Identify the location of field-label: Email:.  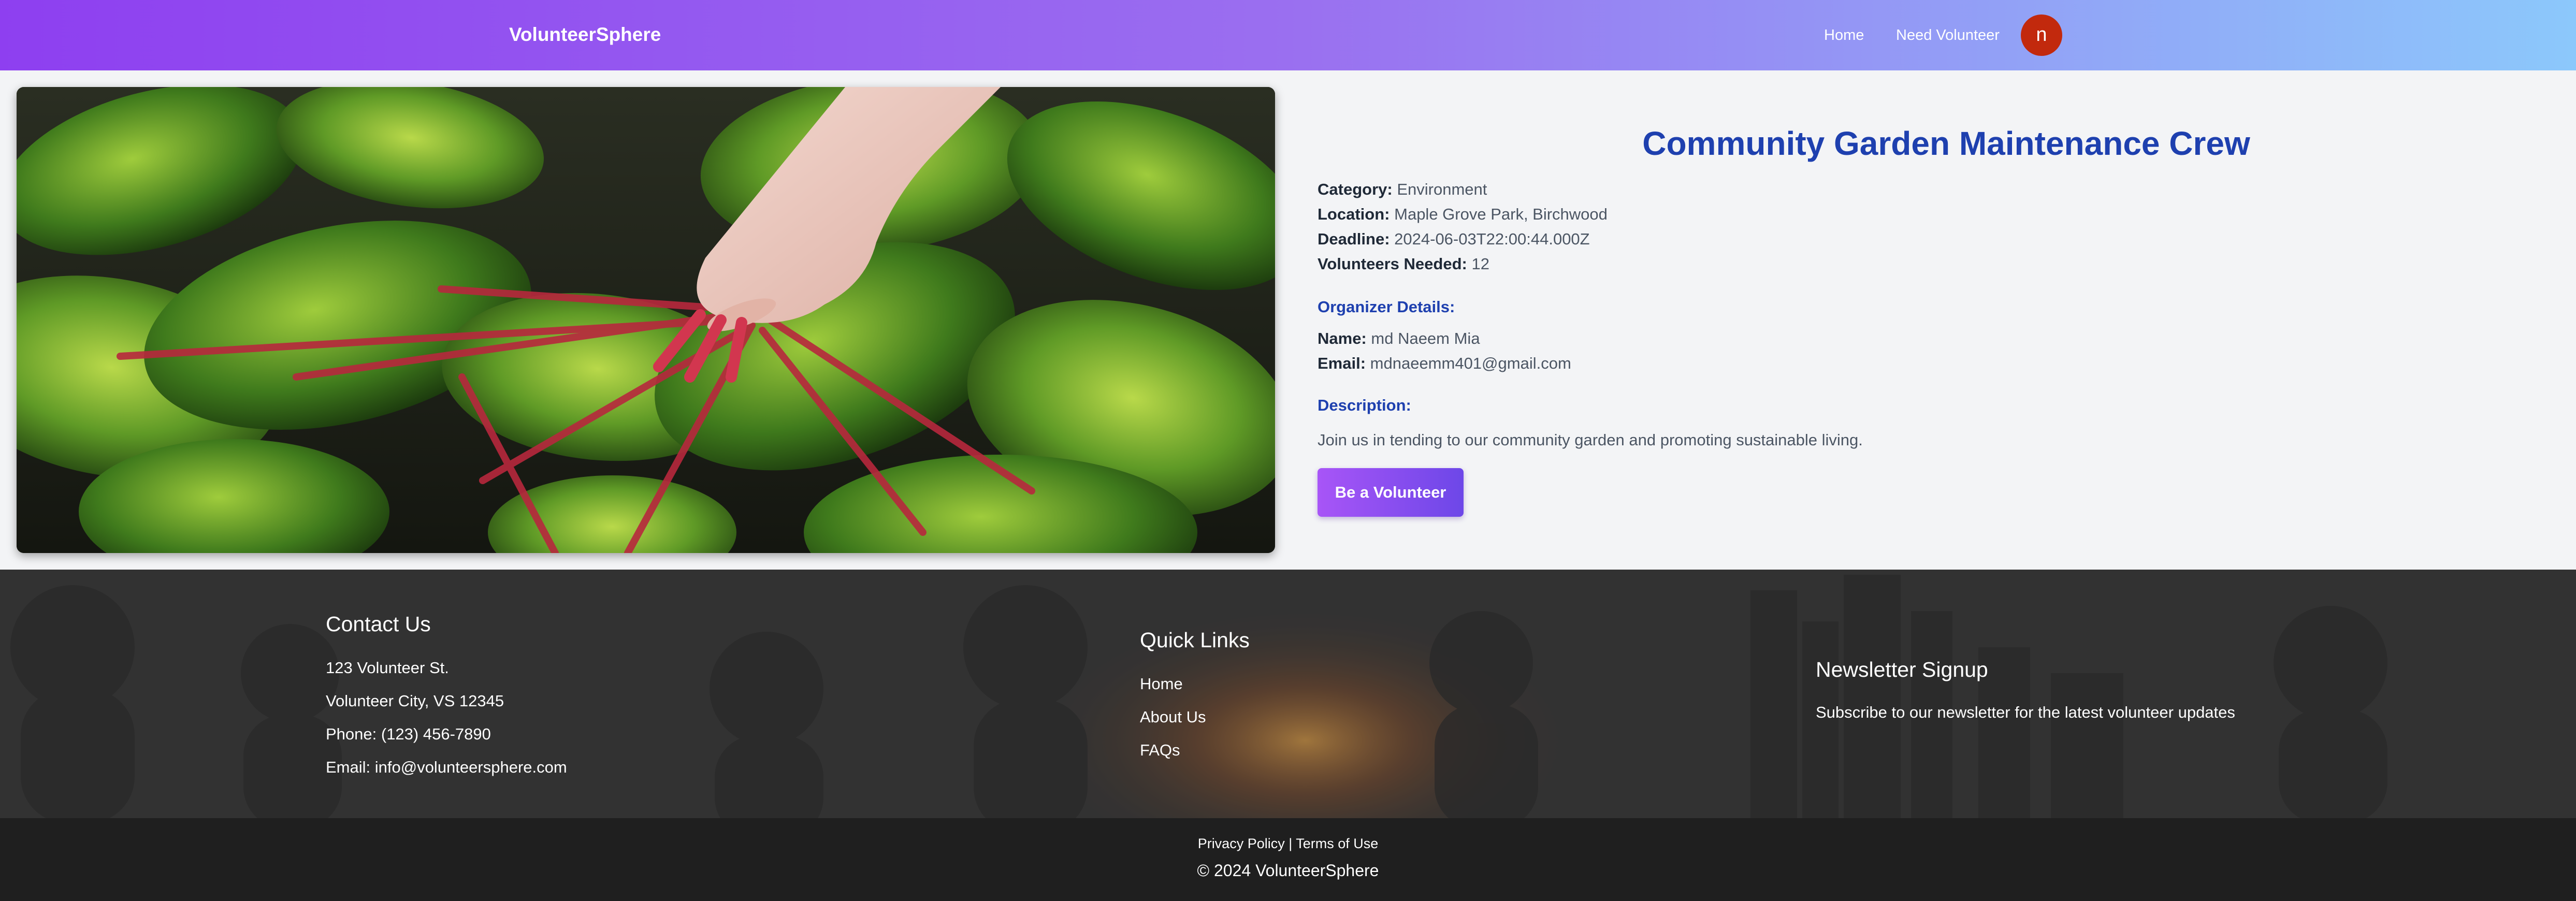
(1342, 363).